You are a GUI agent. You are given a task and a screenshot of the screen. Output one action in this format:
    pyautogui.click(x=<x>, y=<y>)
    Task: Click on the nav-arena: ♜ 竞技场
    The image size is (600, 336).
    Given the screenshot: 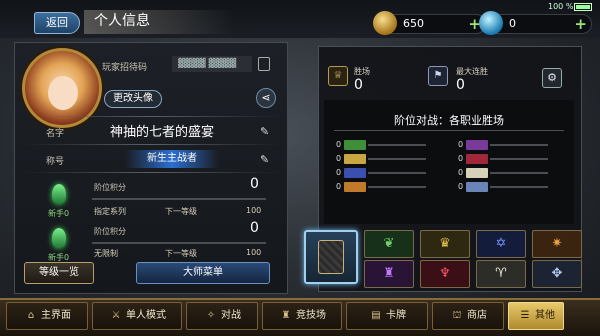 What is the action you would take?
    pyautogui.click(x=302, y=316)
    